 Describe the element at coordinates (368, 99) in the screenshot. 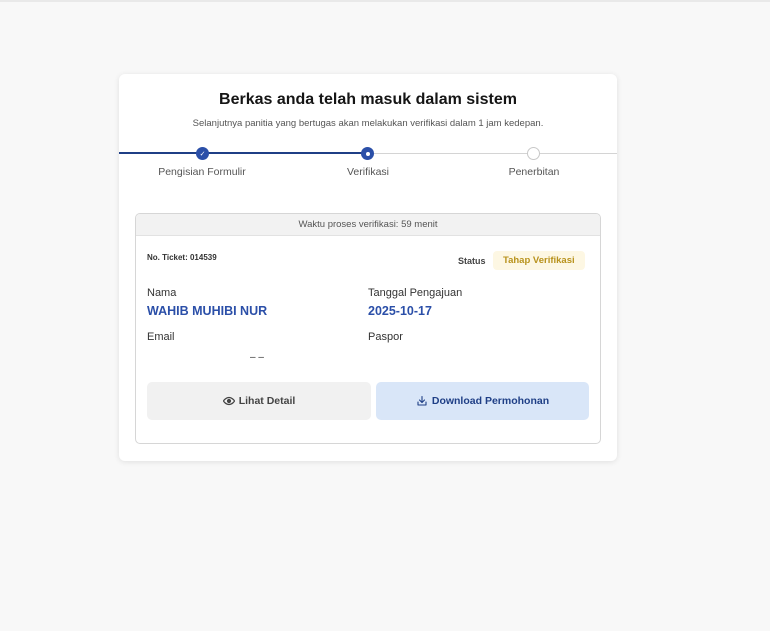

I see `page-title: Berkas anda telah masuk dalam sistem` at that location.